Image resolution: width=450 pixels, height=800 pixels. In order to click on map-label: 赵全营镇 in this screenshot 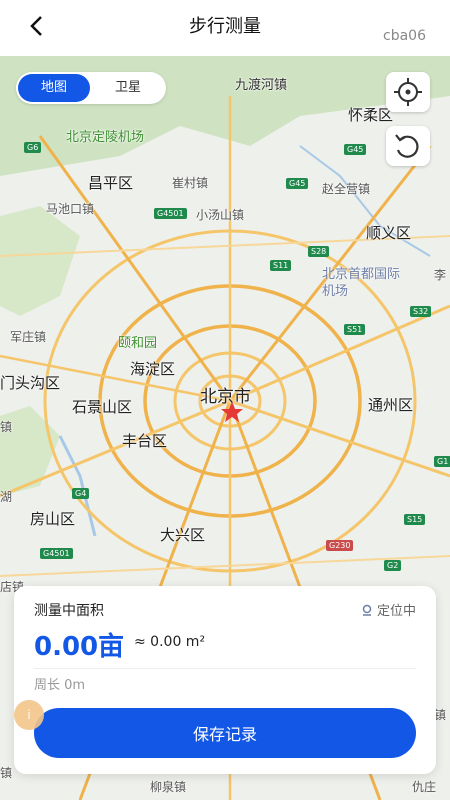, I will do `click(346, 189)`.